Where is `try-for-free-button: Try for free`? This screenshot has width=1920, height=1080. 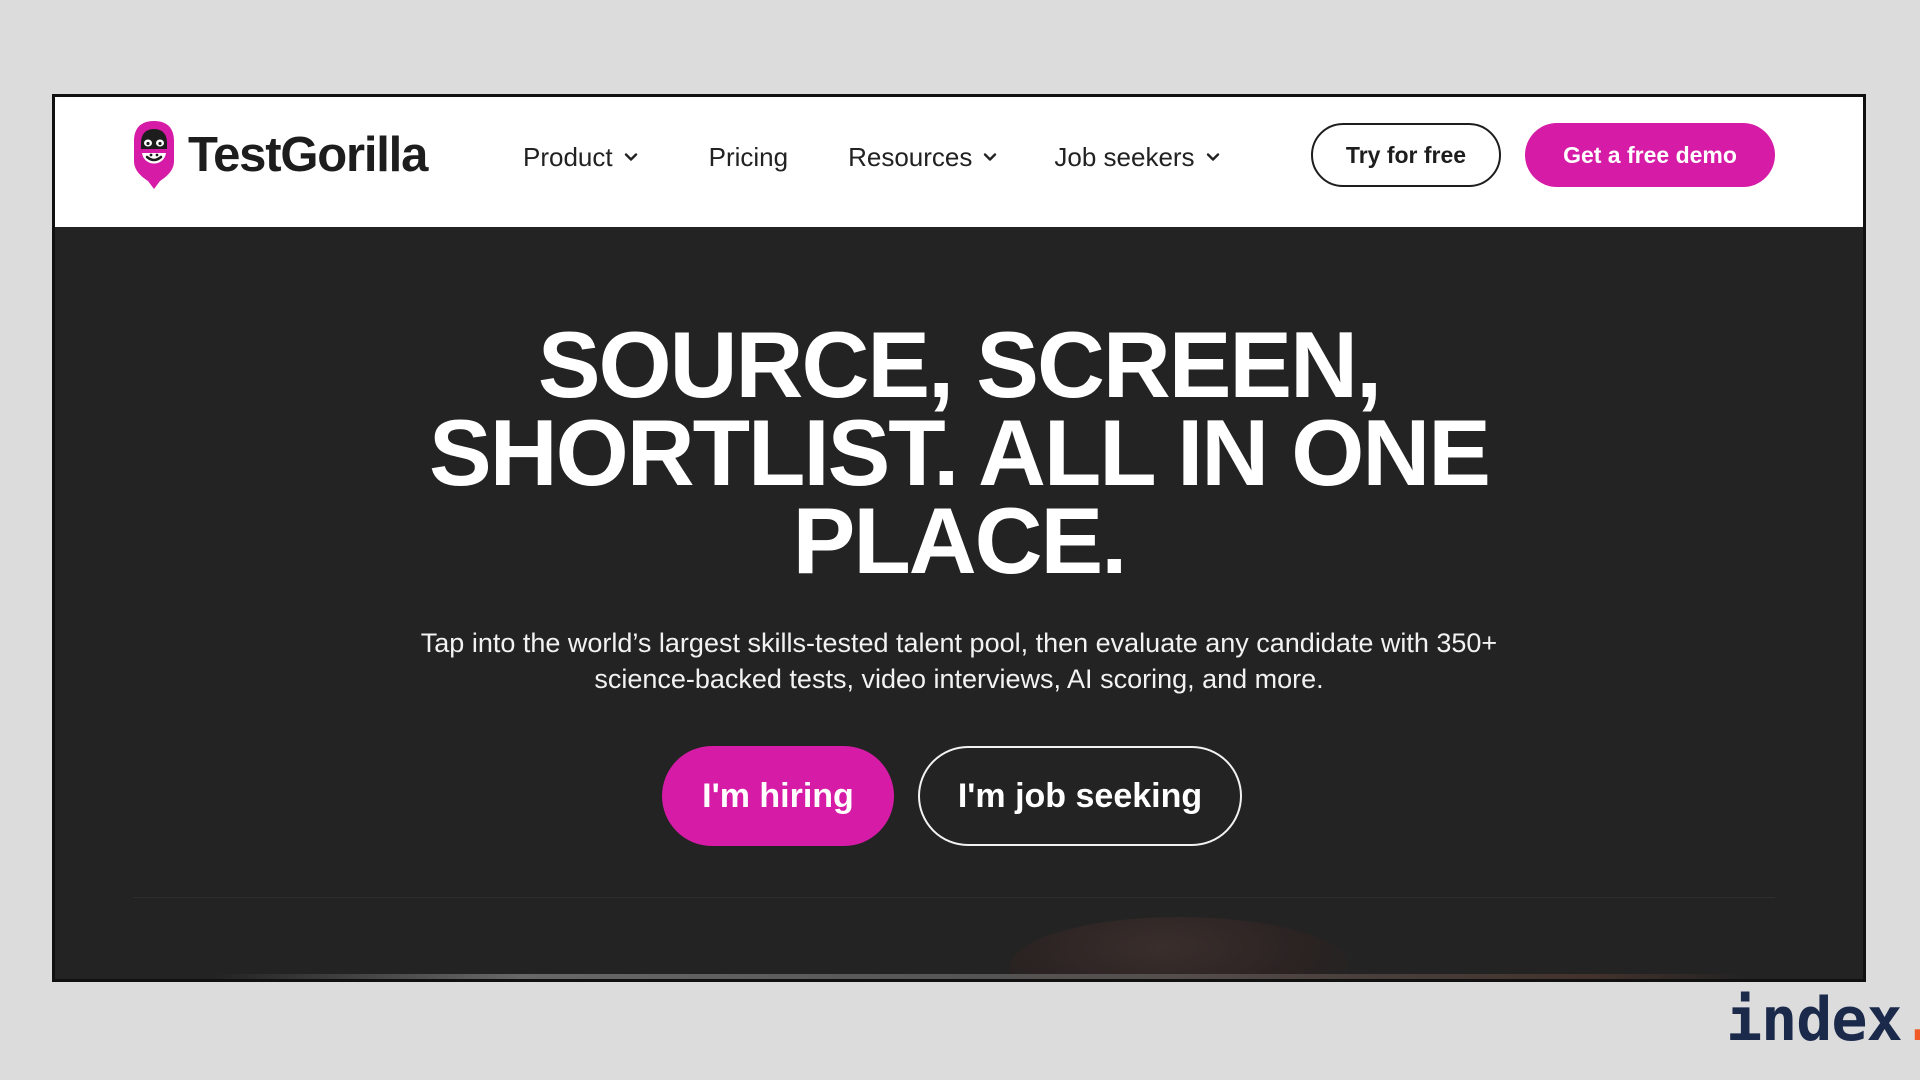 try-for-free-button: Try for free is located at coordinates (1406, 155).